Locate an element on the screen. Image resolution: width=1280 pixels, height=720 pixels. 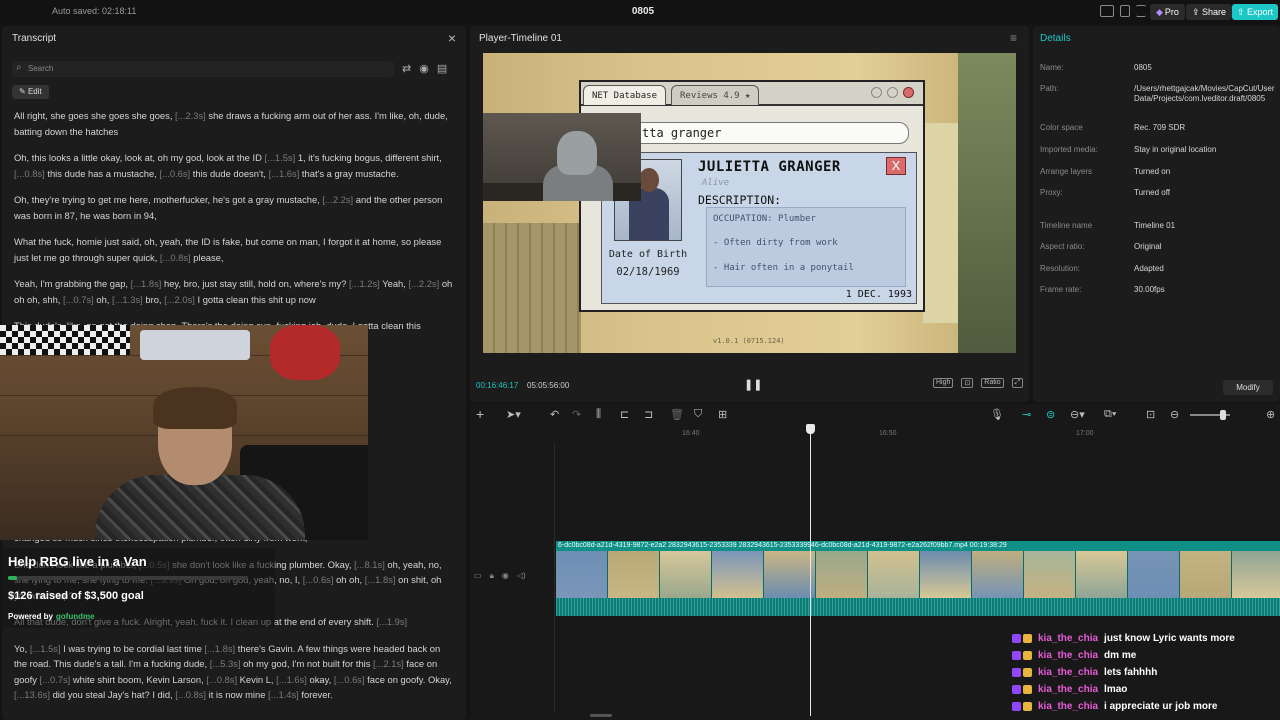
split-view-icon: ⧉▾ is located at coordinates (1110, 414).